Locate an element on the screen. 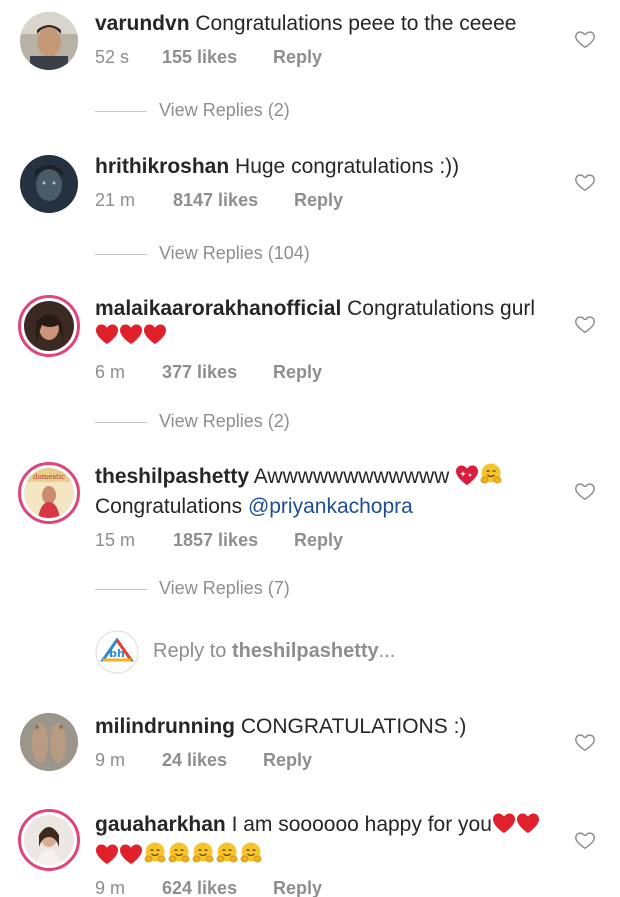  comment-message: I am soooooo happy for you is located at coordinates (361, 824).